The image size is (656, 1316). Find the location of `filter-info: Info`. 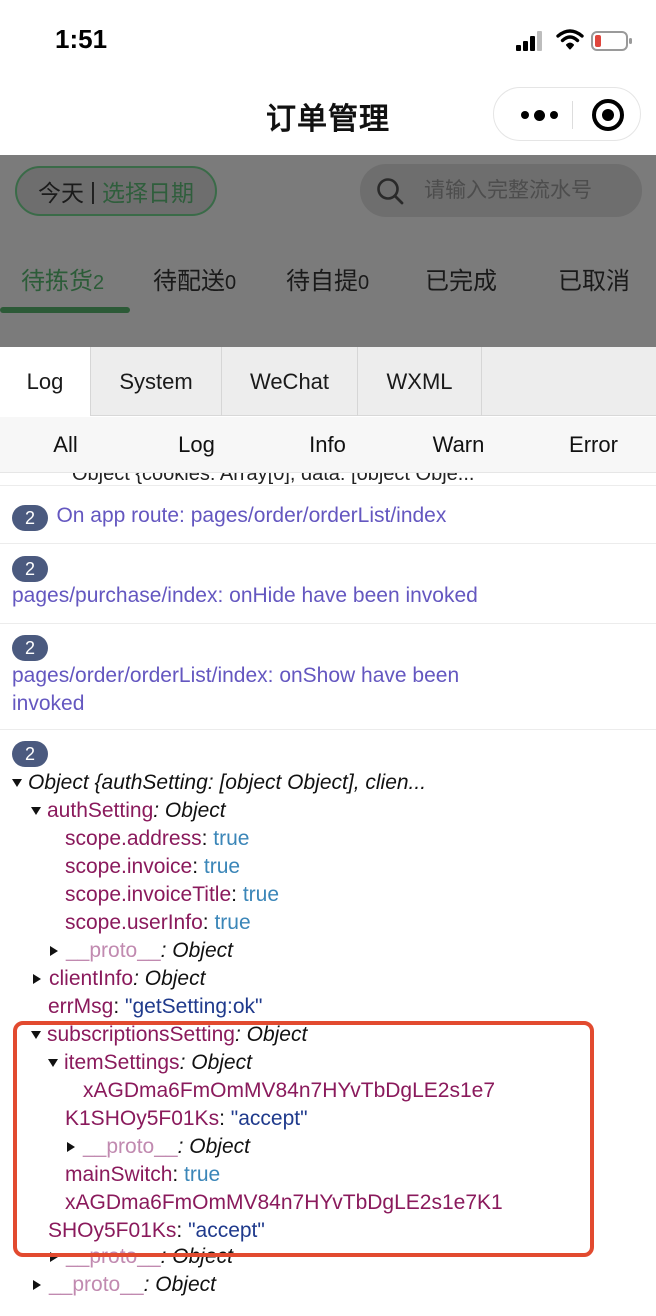

filter-info: Info is located at coordinates (327, 445).